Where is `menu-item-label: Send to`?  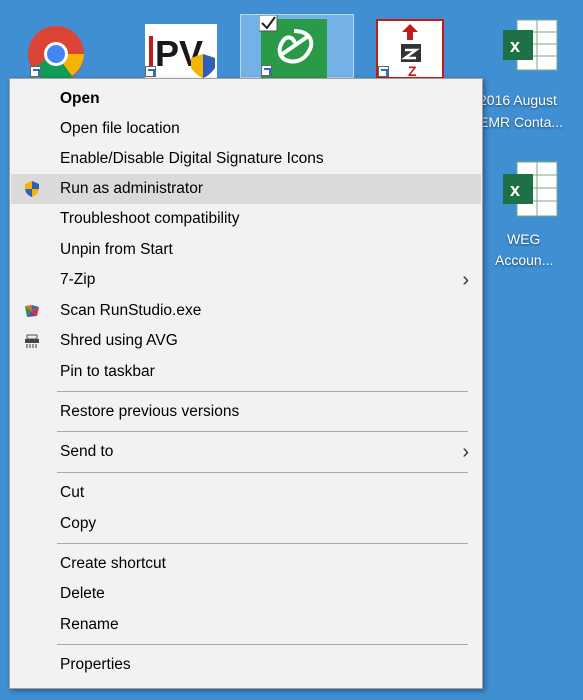 menu-item-label: Send to is located at coordinates (87, 451).